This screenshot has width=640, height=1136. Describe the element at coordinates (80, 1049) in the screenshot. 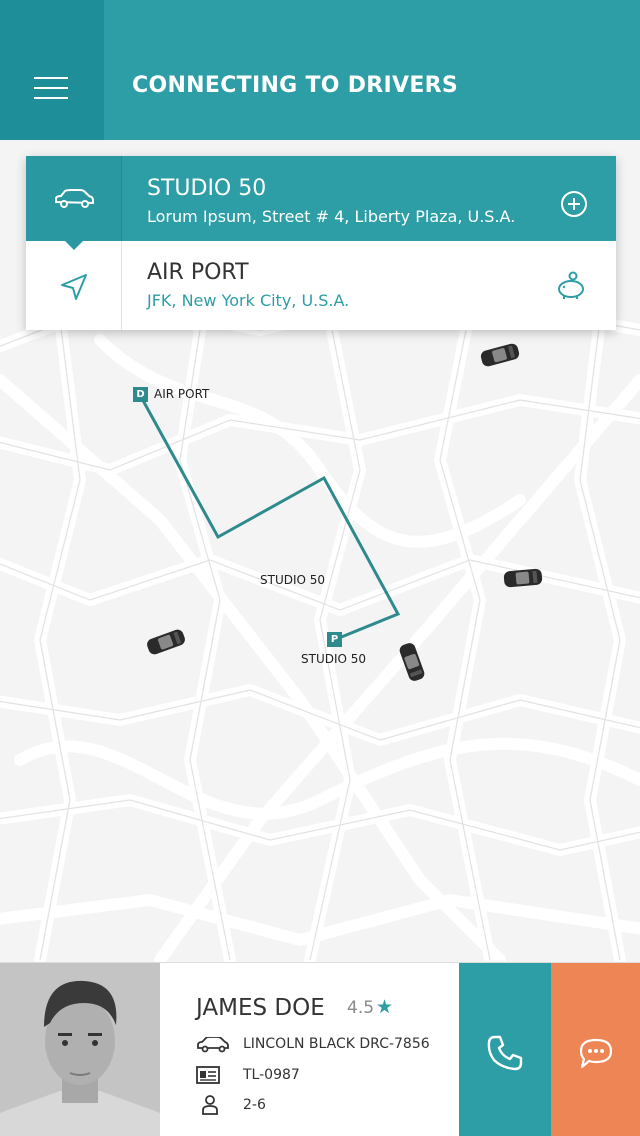

I see `driver-avatar` at that location.